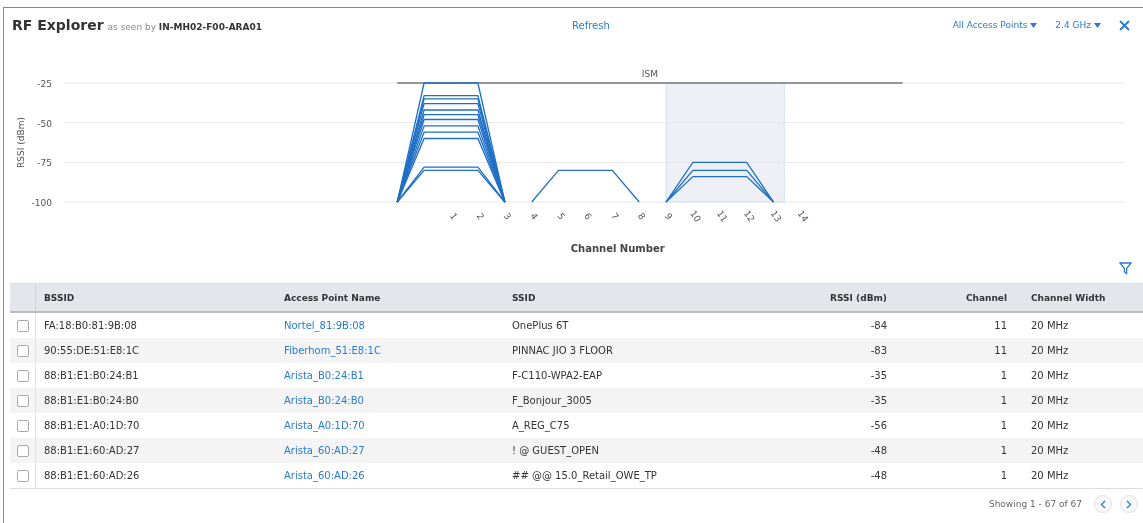  What do you see at coordinates (641, 216) in the screenshot?
I see `x-tick-label: 8` at bounding box center [641, 216].